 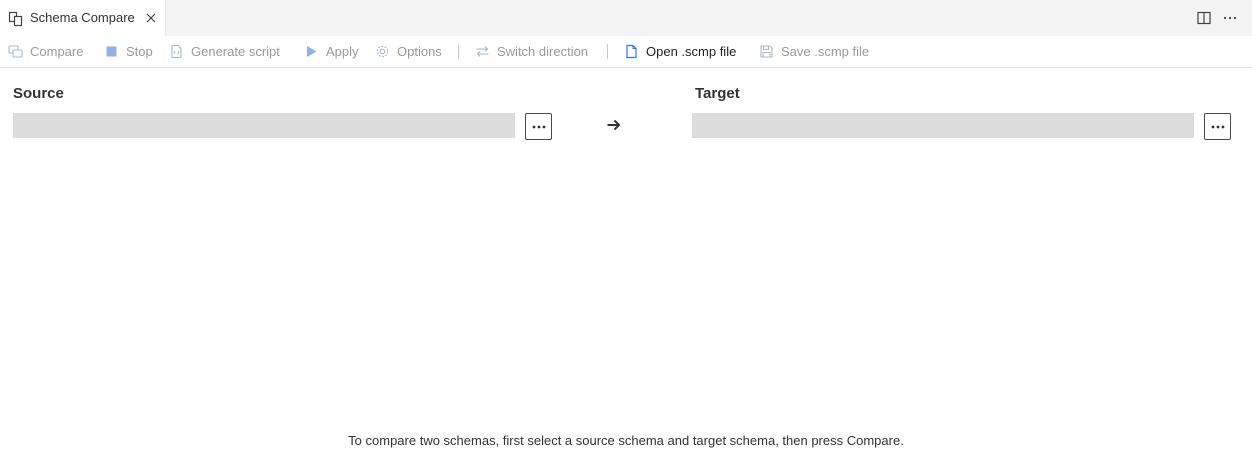 I want to click on save-scmp-button: Save .scmp file, so click(x=814, y=51).